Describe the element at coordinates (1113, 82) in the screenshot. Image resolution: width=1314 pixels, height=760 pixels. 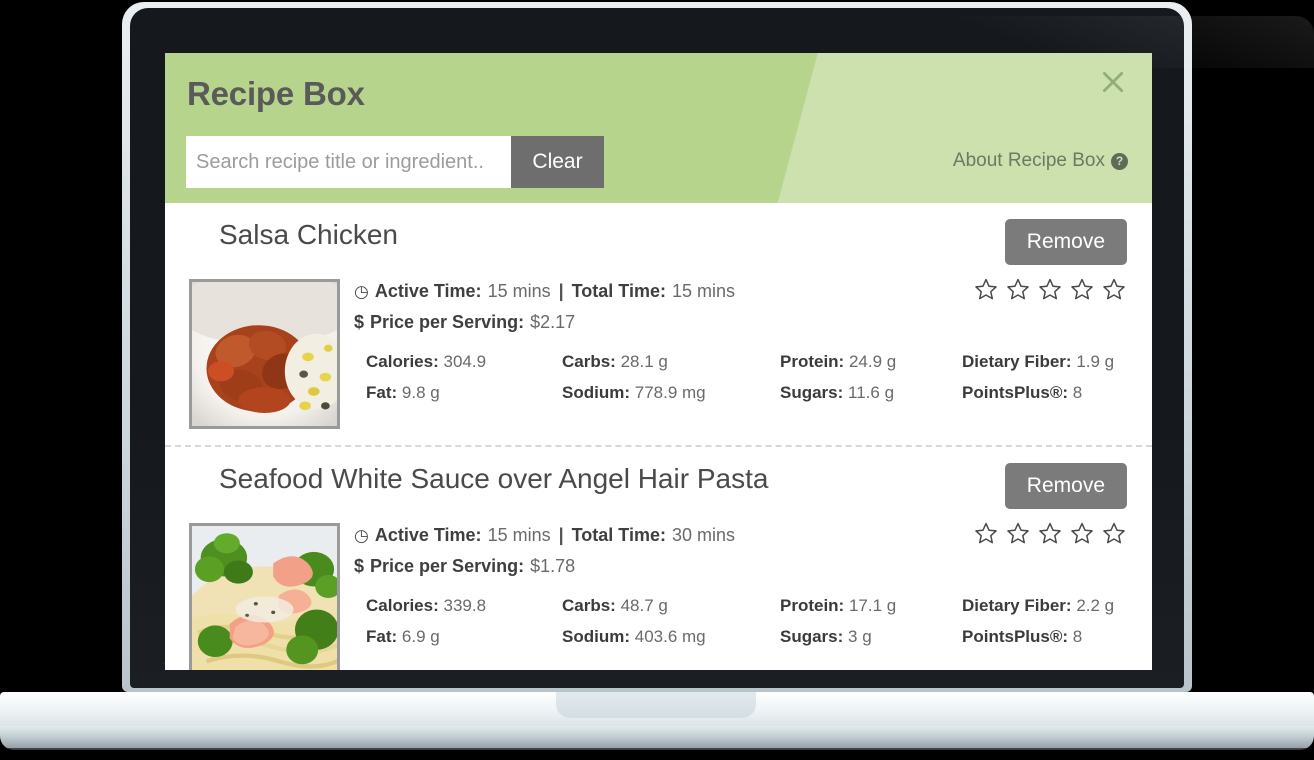
I see `close-icon` at that location.